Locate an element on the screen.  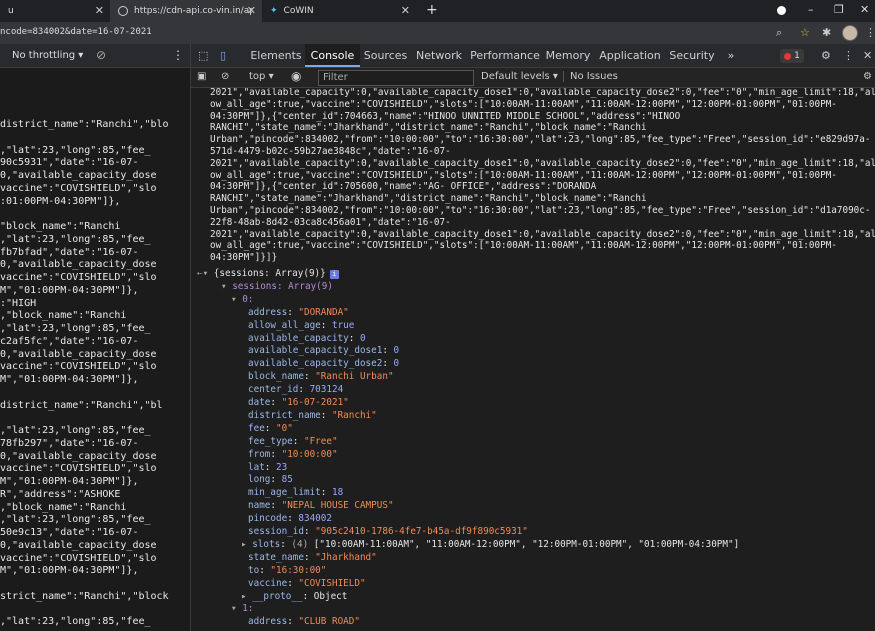
sidebar-toggle-icon: ▣ is located at coordinates (201, 76).